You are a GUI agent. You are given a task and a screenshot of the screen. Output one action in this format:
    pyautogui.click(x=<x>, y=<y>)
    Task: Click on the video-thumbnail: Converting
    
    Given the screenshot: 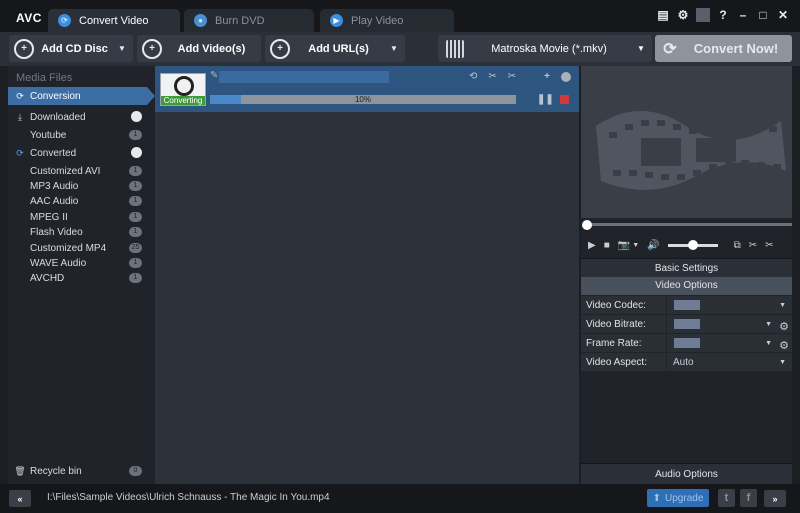 What is the action you would take?
    pyautogui.click(x=183, y=89)
    